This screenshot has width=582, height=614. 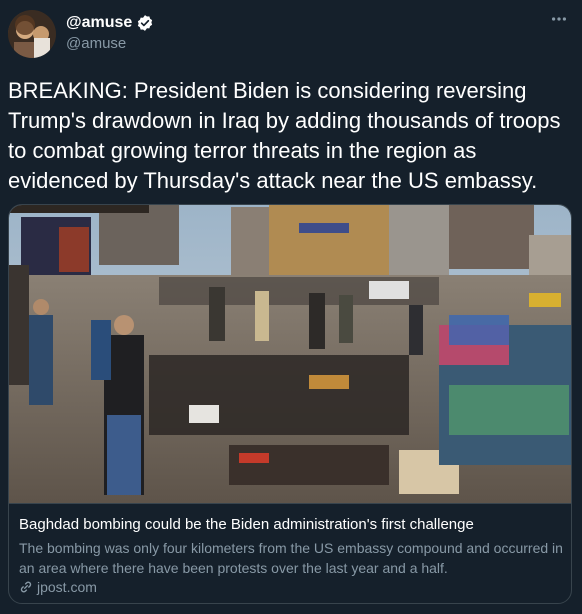 I want to click on user-handle: @amuse, so click(x=96, y=43).